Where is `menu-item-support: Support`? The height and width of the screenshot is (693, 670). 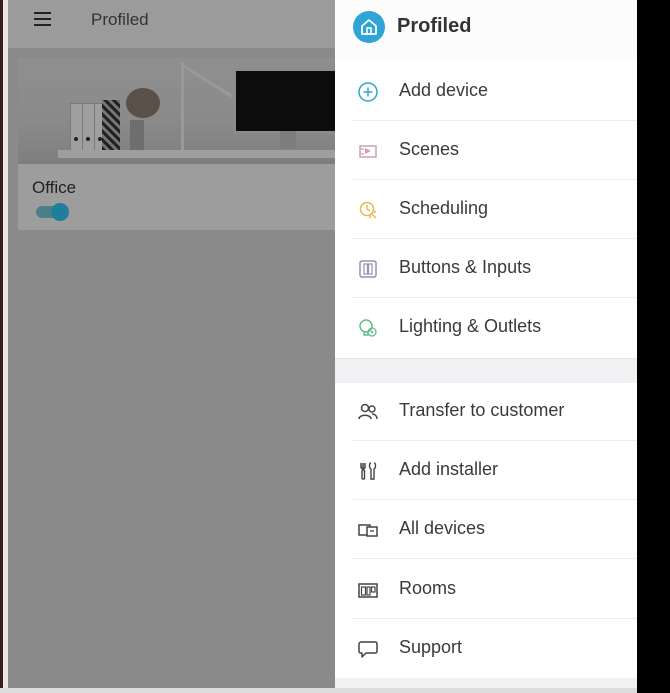 menu-item-support: Support is located at coordinates (486, 648).